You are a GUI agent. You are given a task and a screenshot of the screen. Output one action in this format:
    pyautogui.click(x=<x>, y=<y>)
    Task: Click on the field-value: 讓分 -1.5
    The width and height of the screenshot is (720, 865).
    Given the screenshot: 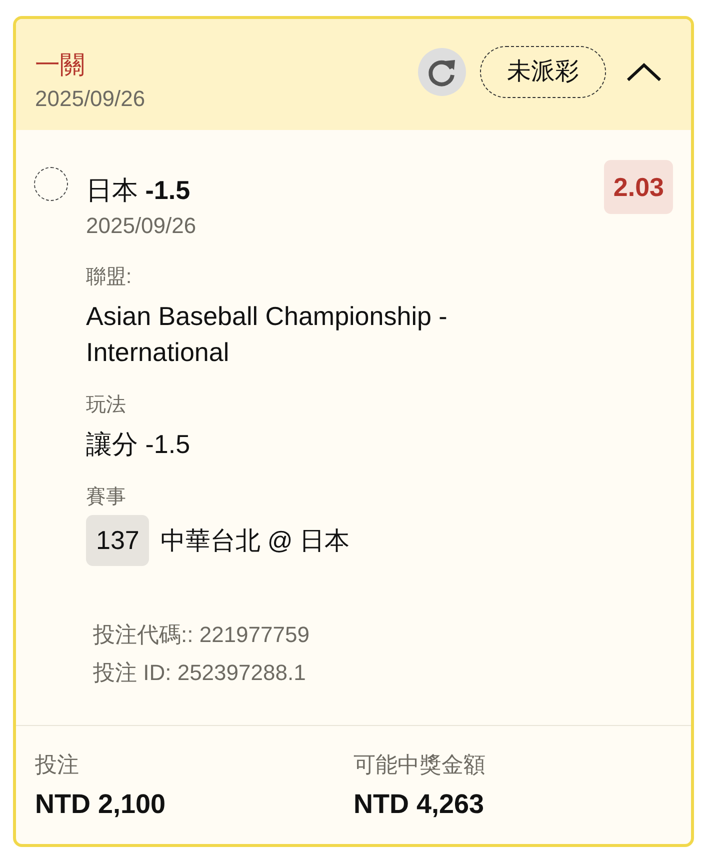 What is the action you would take?
    pyautogui.click(x=139, y=444)
    